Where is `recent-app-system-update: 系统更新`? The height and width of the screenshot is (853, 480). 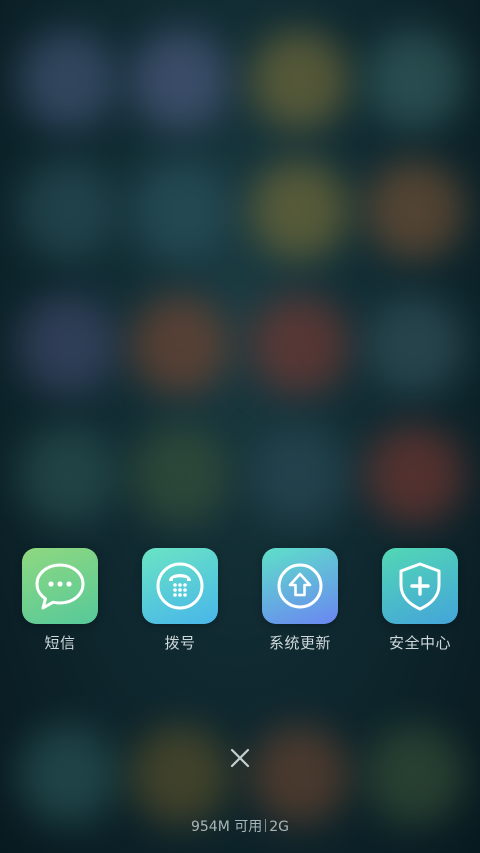
recent-app-system-update: 系统更新 is located at coordinates (300, 603).